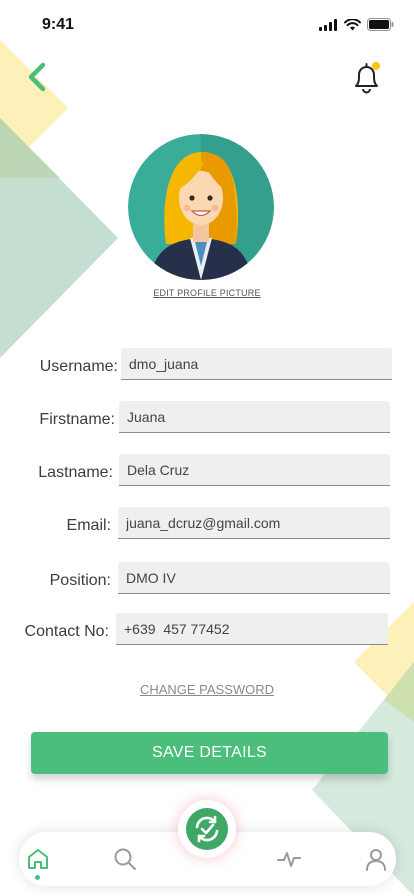 The width and height of the screenshot is (414, 896). I want to click on status-bar: 9:41, so click(207, 24).